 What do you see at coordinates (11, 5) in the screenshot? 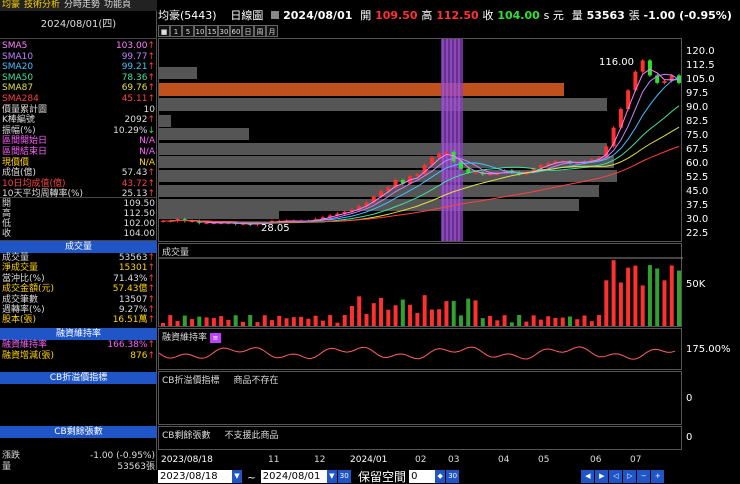
I see `tab-stock: 均豪` at bounding box center [11, 5].